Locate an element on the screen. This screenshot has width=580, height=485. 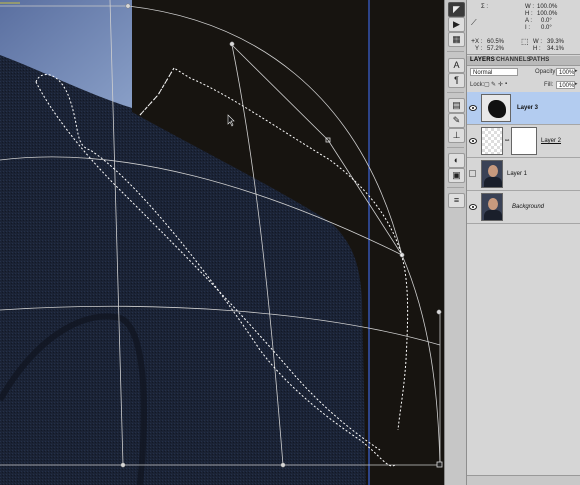
background-layer-name: Background is located at coordinates (528, 207).